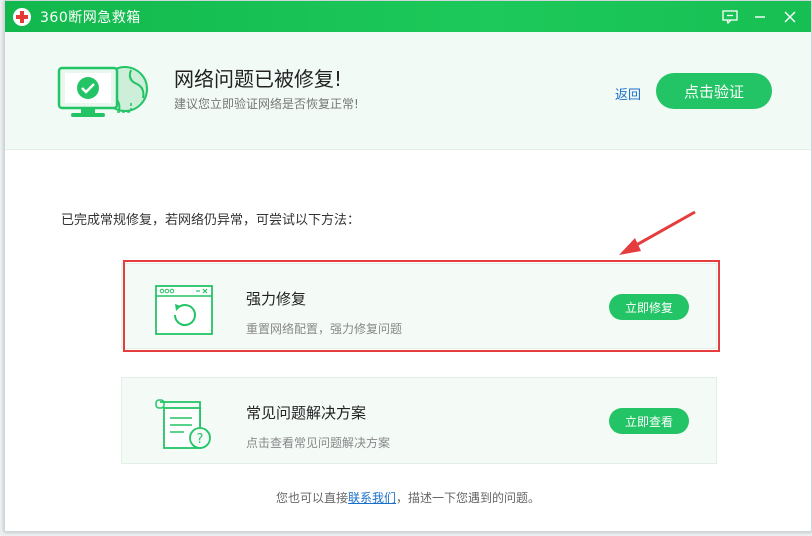  What do you see at coordinates (419, 306) in the screenshot?
I see `force-repair-card: 强力修复 重置网络配置，强力修复问题 立即修复` at bounding box center [419, 306].